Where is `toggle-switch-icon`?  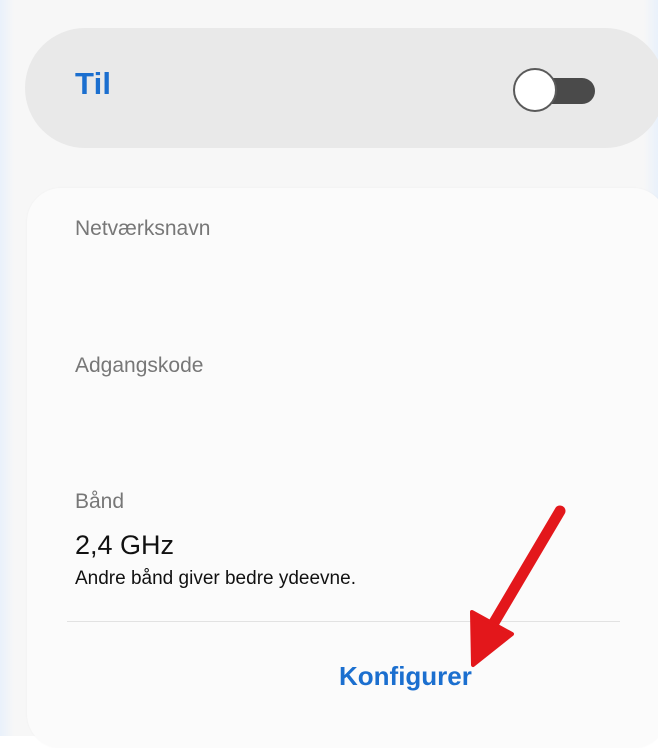
toggle-switch-icon is located at coordinates (555, 90).